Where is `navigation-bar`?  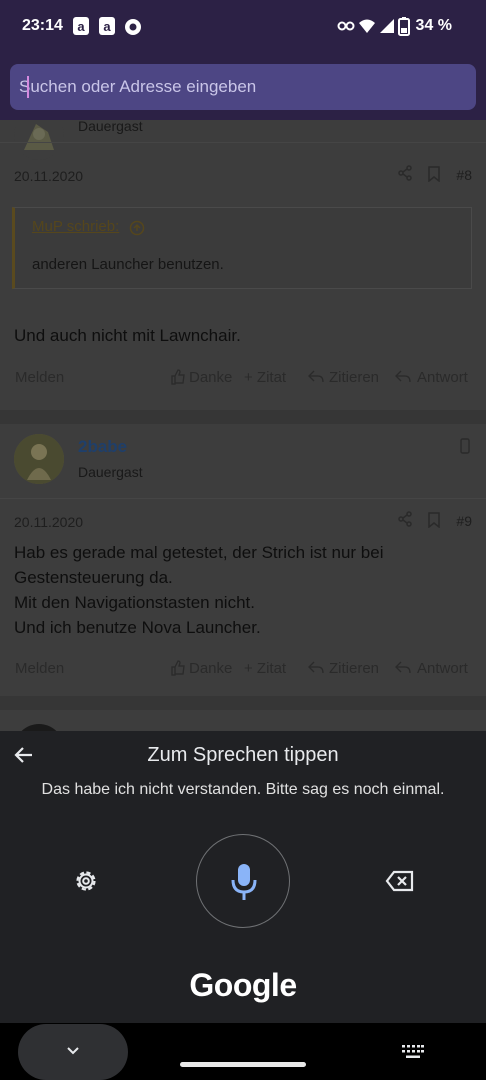 navigation-bar is located at coordinates (243, 1051).